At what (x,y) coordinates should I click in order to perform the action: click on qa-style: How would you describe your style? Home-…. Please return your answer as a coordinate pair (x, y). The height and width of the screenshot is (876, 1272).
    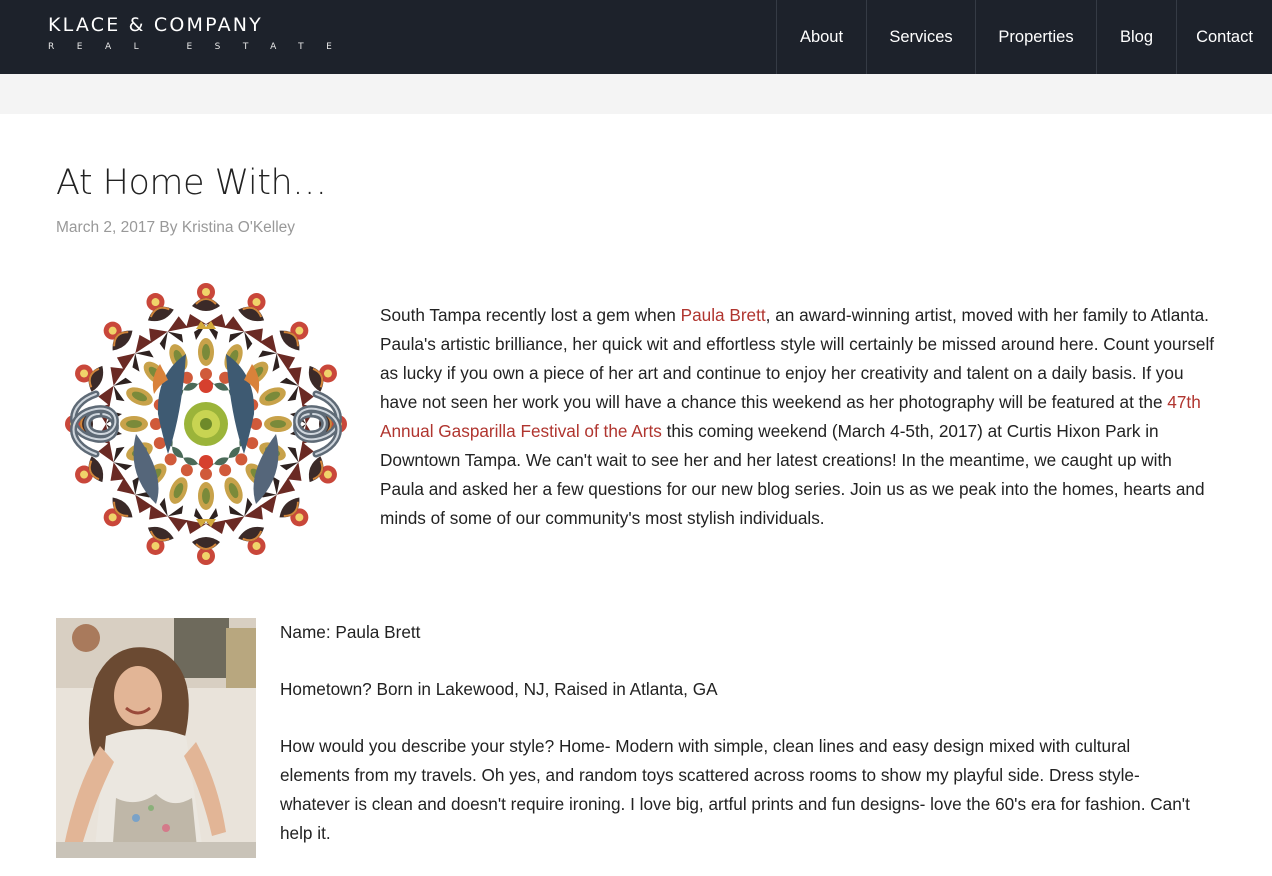
    Looking at the image, I should click on (735, 789).